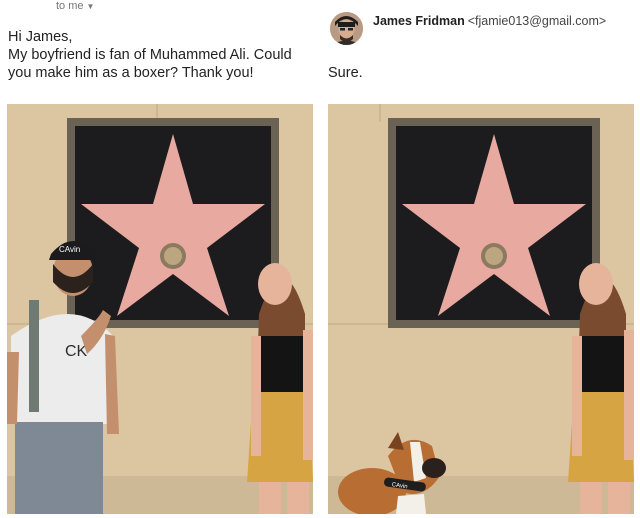 The height and width of the screenshot is (518, 640). I want to click on sender-email: <fjamie013@gmail.com>, so click(537, 21).